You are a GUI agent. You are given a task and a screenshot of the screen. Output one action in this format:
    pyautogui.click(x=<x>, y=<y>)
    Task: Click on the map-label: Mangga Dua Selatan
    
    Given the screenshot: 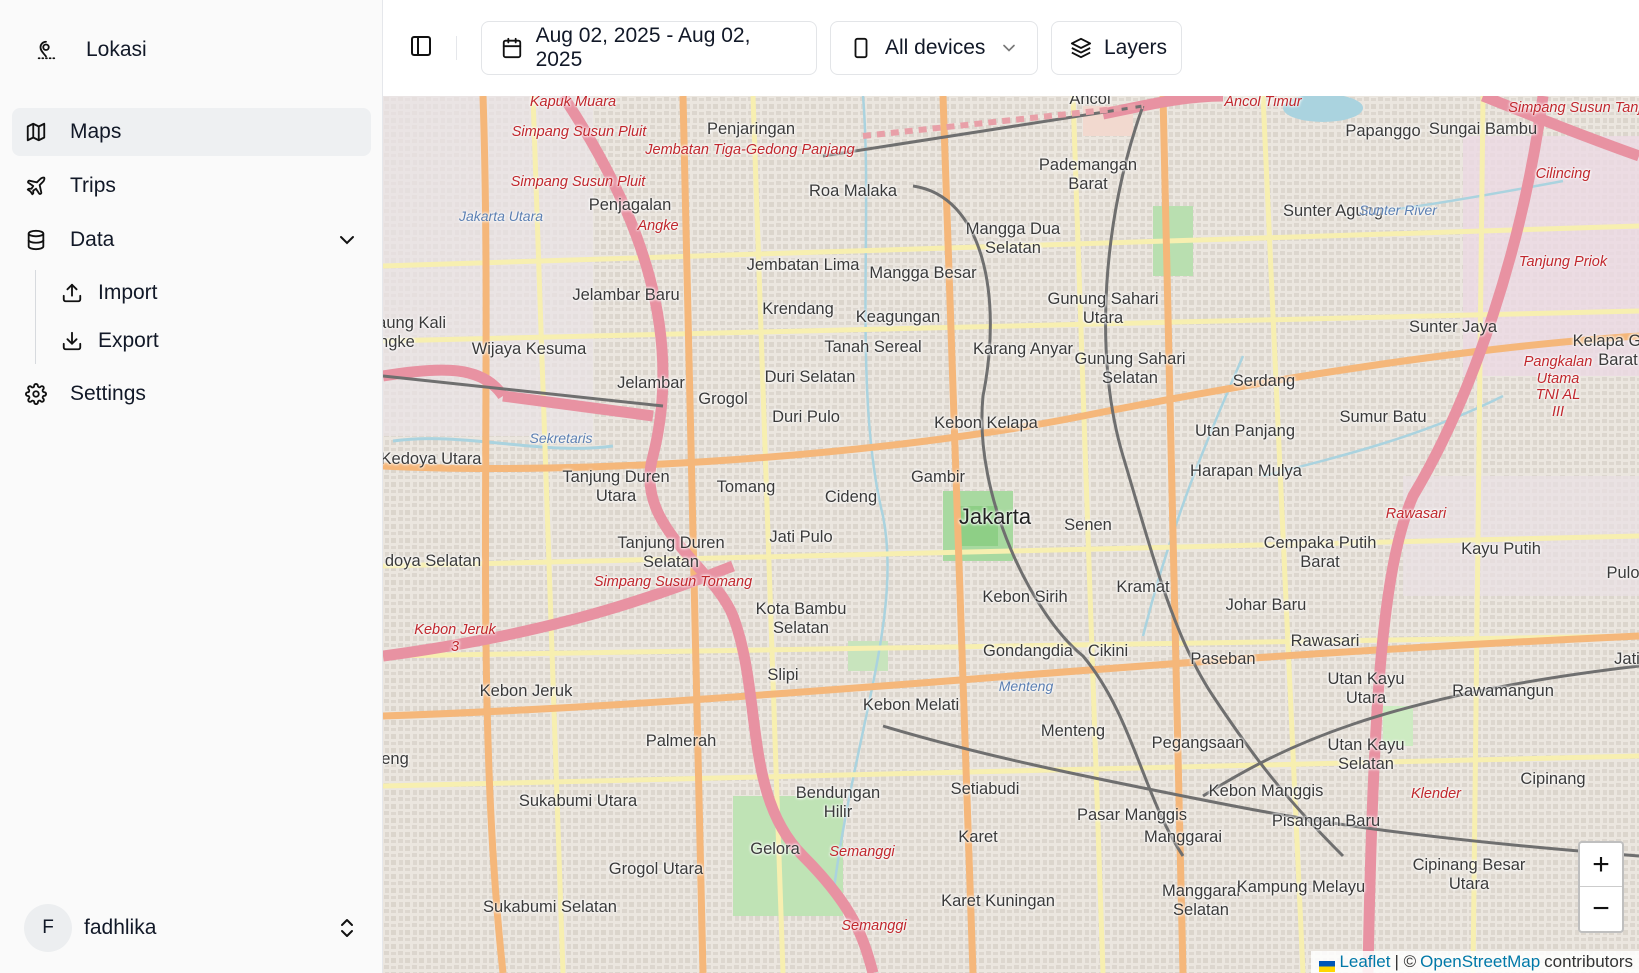 What is the action you would take?
    pyautogui.click(x=1013, y=238)
    